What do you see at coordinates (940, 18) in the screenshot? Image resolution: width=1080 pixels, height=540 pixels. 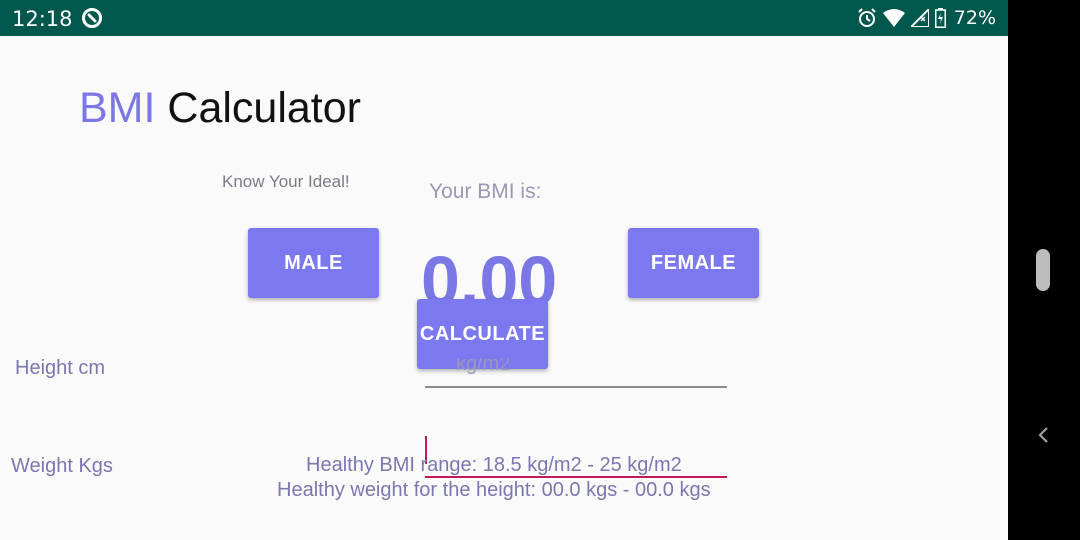 I see `battery-icon` at bounding box center [940, 18].